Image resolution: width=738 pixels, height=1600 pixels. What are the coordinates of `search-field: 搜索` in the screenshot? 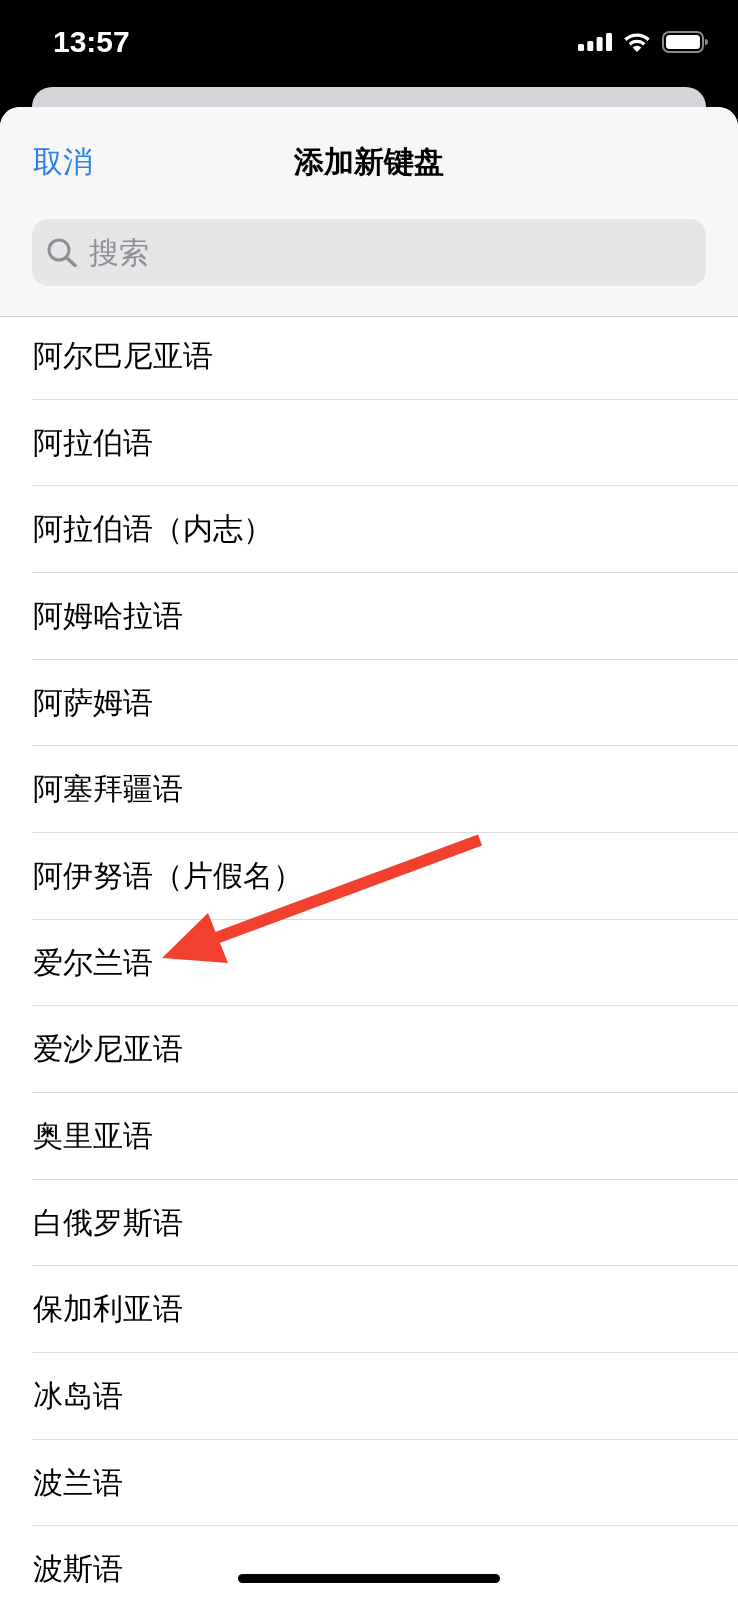 It's located at (397, 252).